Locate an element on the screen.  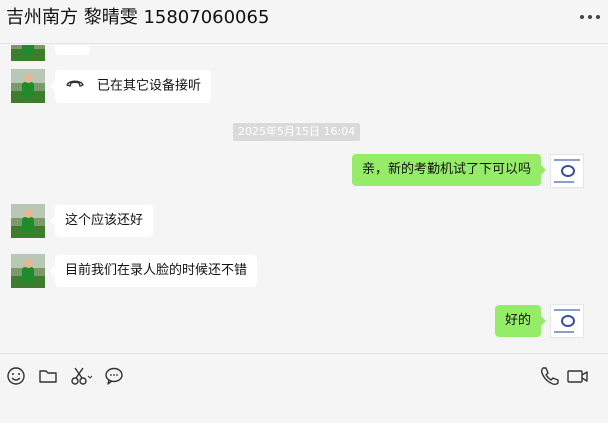
received-message-bubble: 目前我们在录人脸的时候还不错 is located at coordinates (153, 271).